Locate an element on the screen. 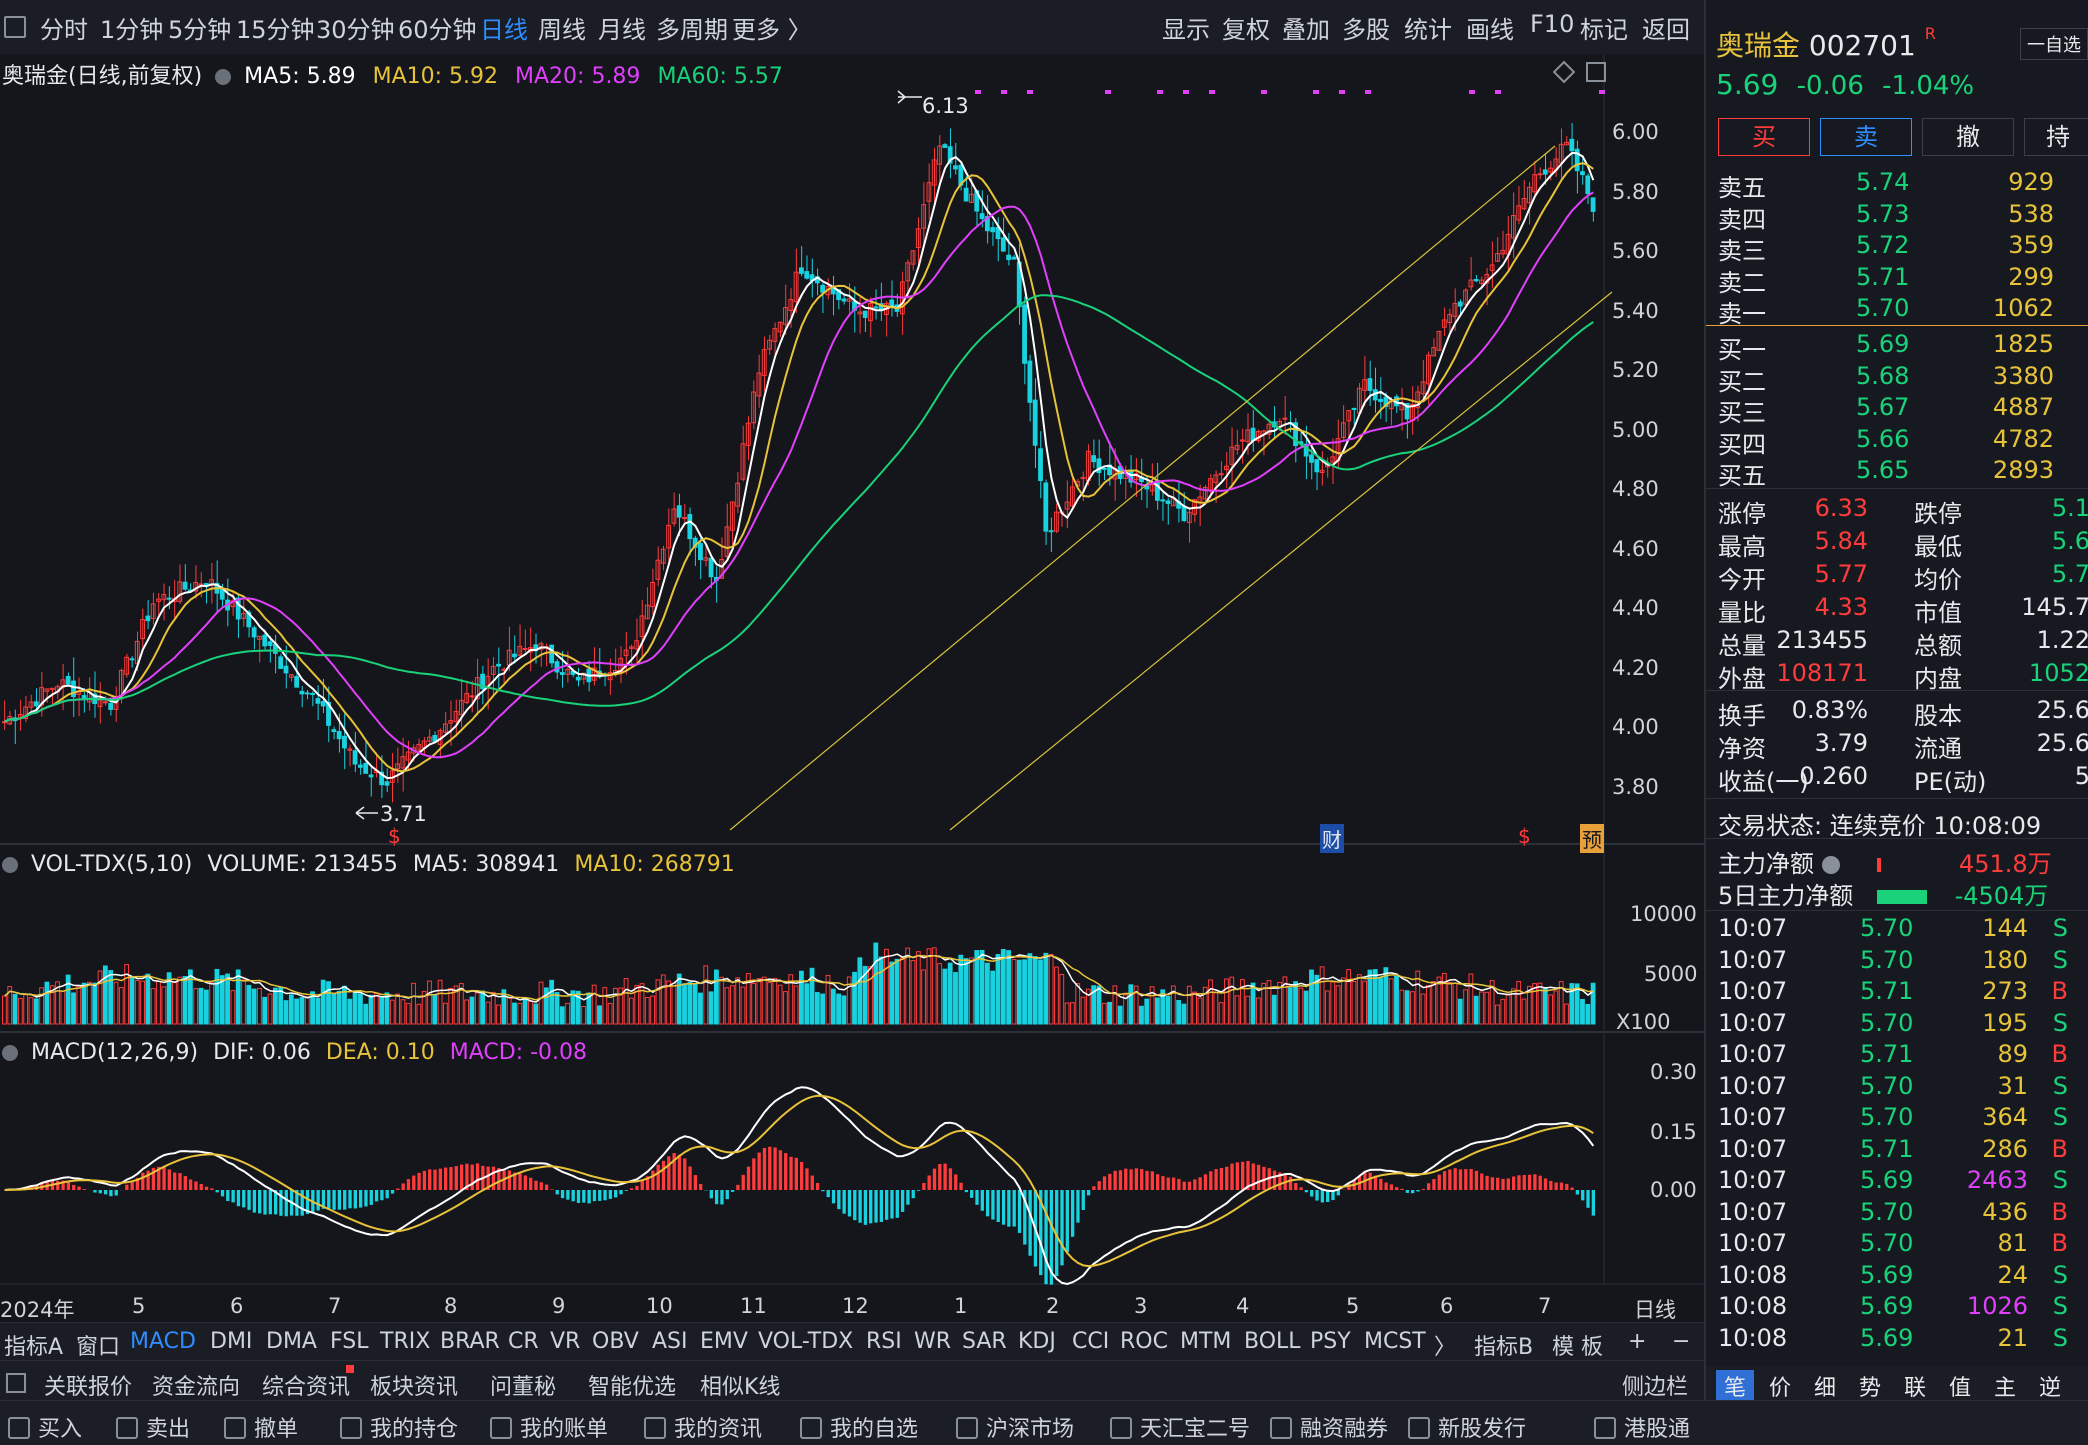 The width and height of the screenshot is (2088, 1445). tool-overlay: 叠加 is located at coordinates (1306, 27).